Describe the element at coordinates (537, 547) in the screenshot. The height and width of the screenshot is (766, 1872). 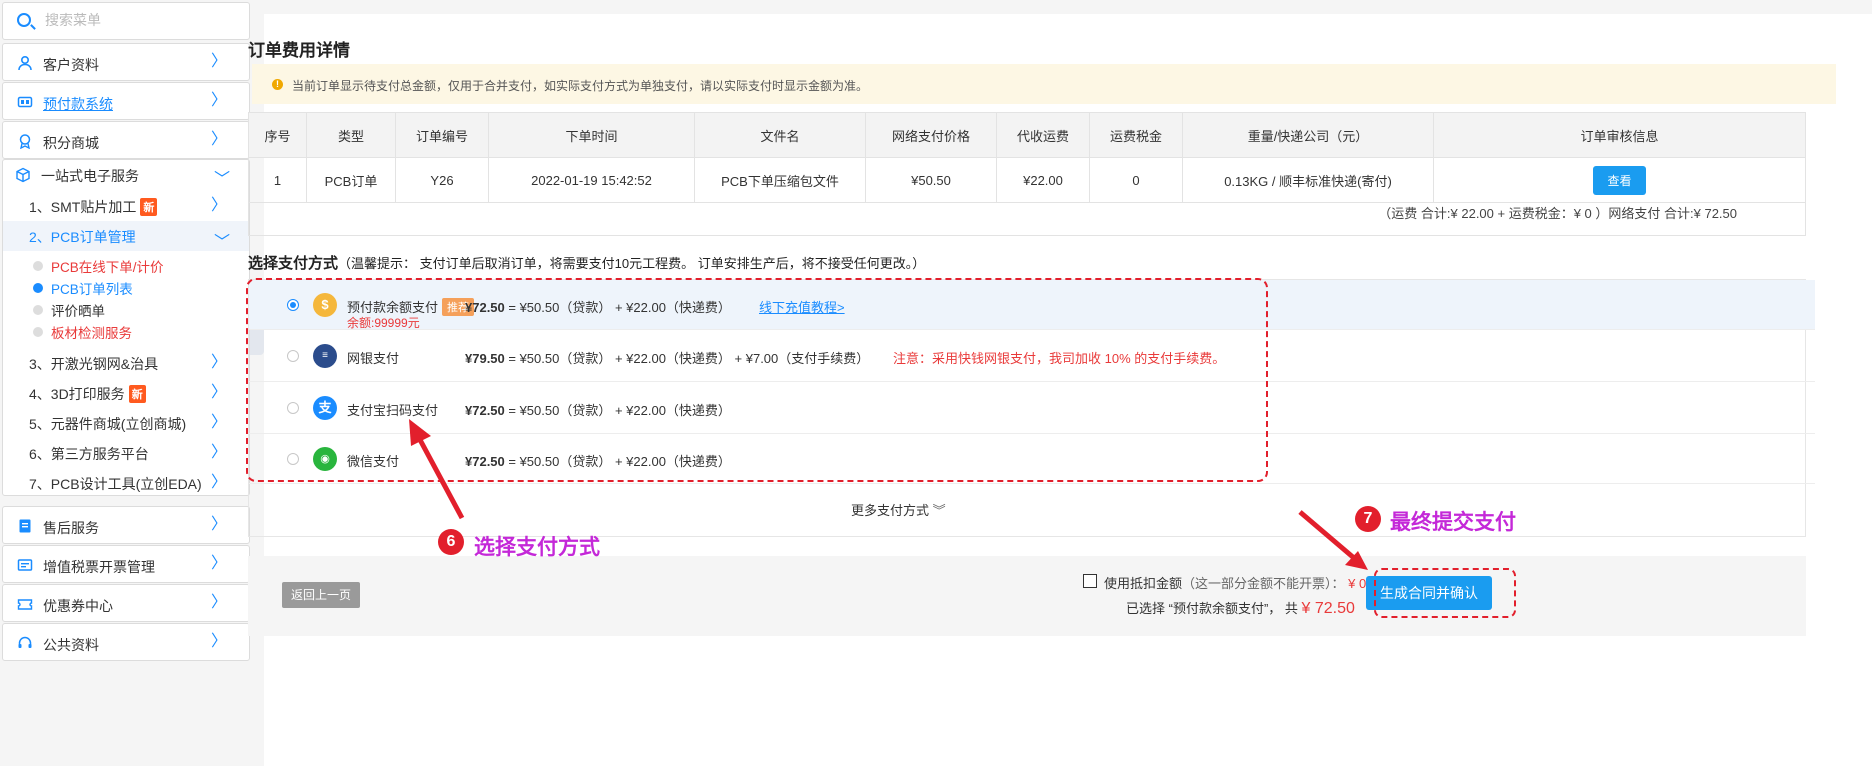
I see `step-6-label: 选择支付方式` at that location.